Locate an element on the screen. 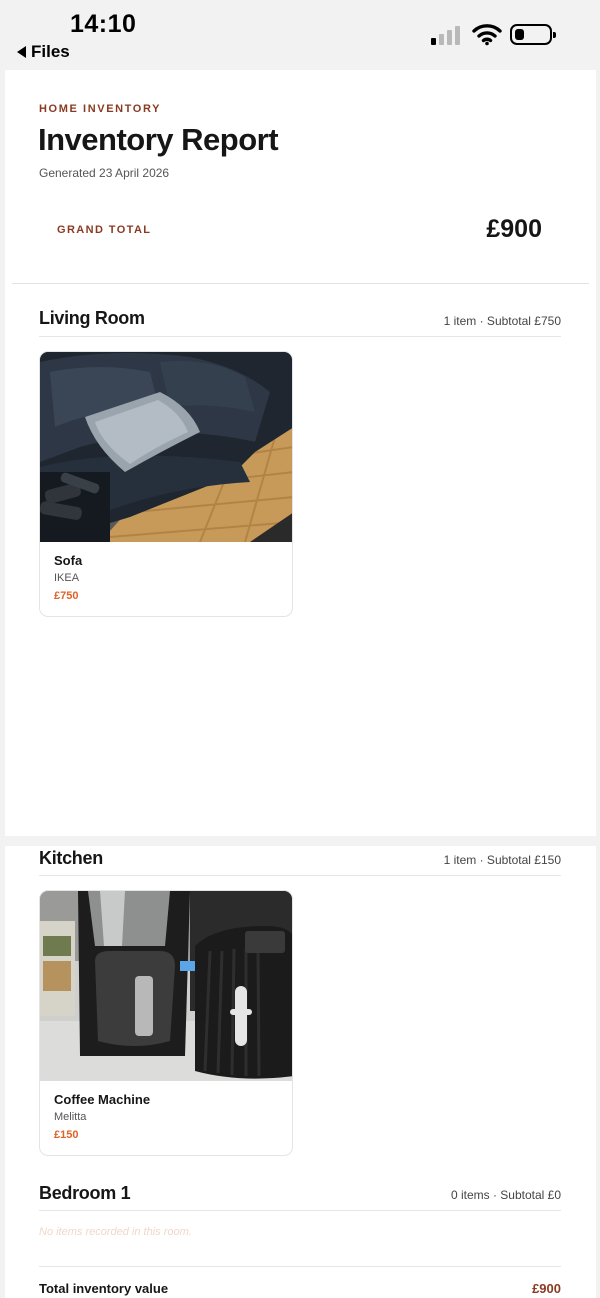 This screenshot has width=600, height=1298. total-inventory-value: £900 is located at coordinates (546, 1288).